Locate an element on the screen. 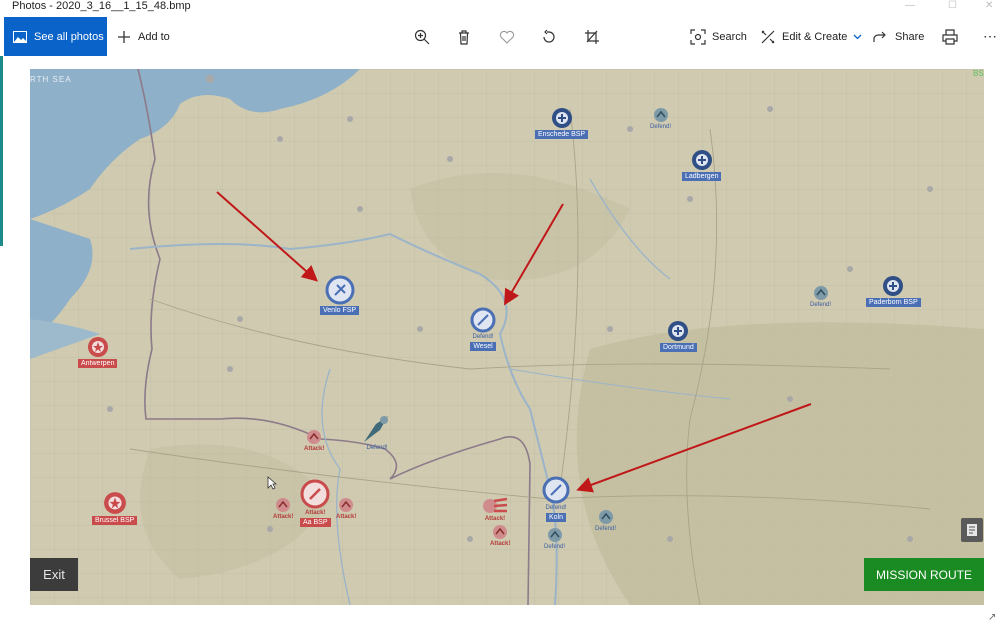 The height and width of the screenshot is (625, 1000). edit-create-label: Edit & Create is located at coordinates (815, 36).